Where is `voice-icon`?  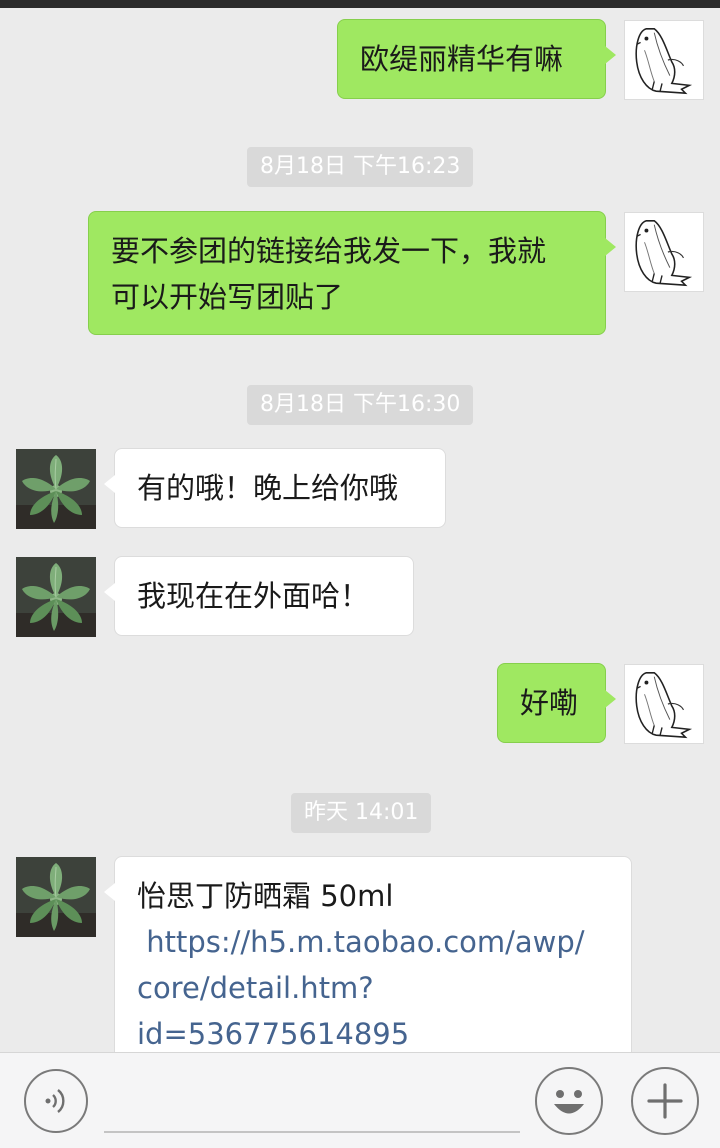 voice-icon is located at coordinates (55, 1101).